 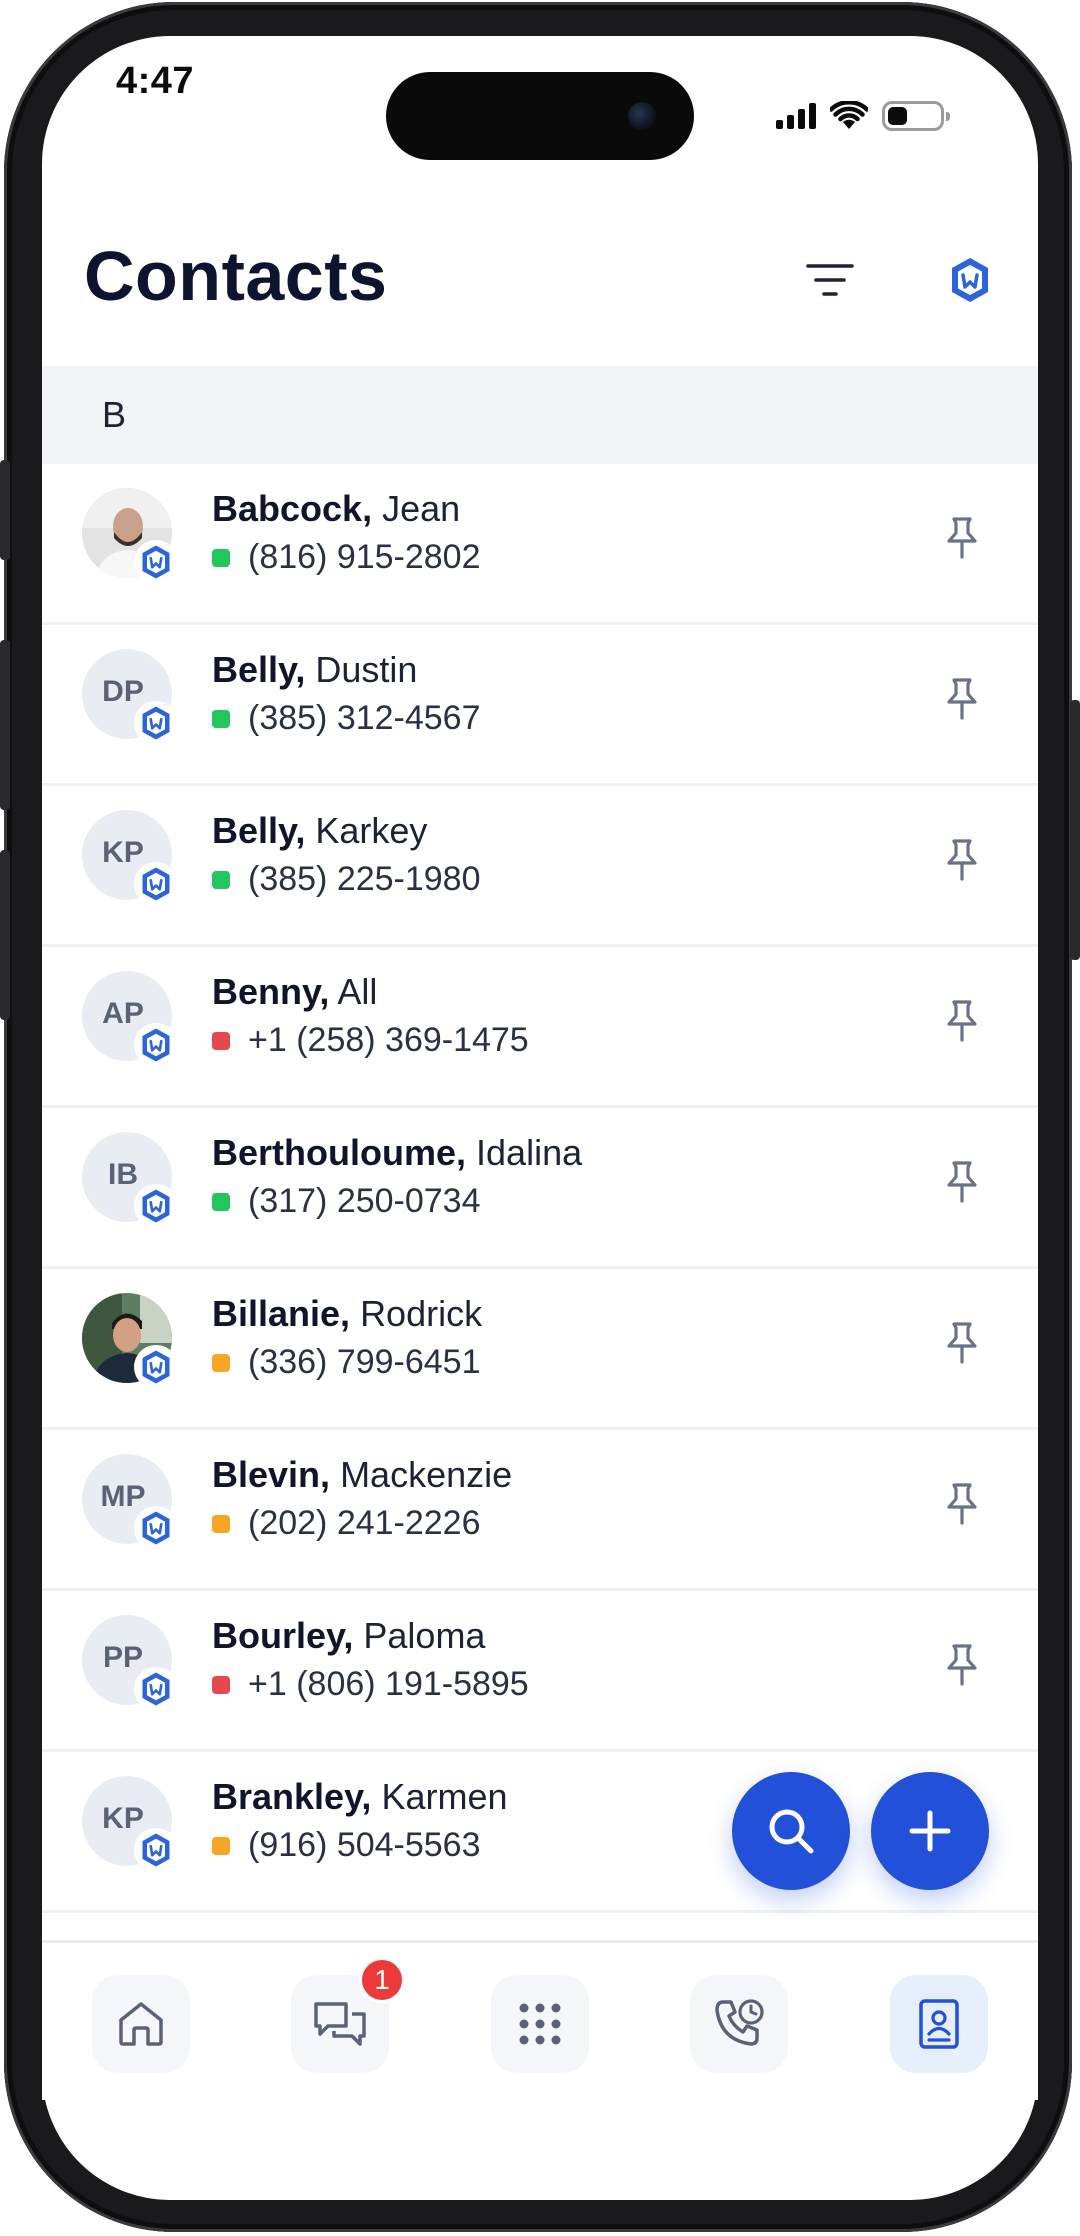 I want to click on contact-phone: (317) 250-0734, so click(x=364, y=1201).